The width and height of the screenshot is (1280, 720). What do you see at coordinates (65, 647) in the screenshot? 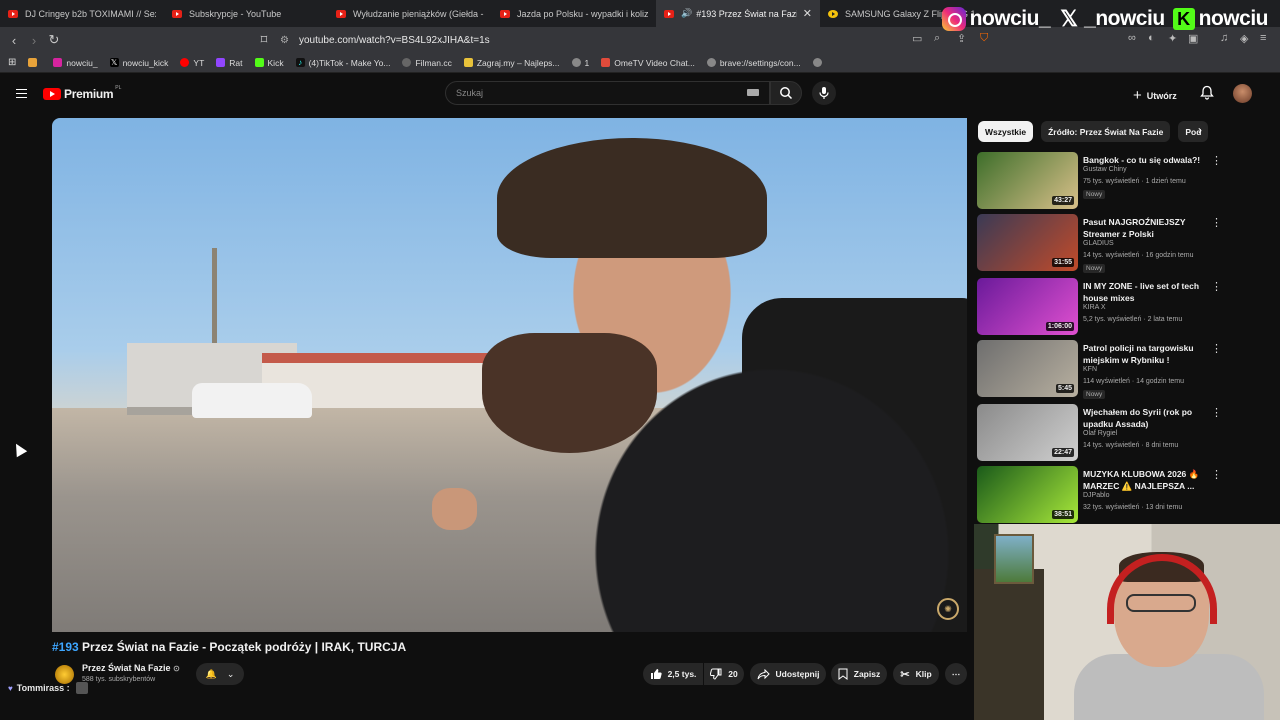
I see `video-hashtag: #193` at bounding box center [65, 647].